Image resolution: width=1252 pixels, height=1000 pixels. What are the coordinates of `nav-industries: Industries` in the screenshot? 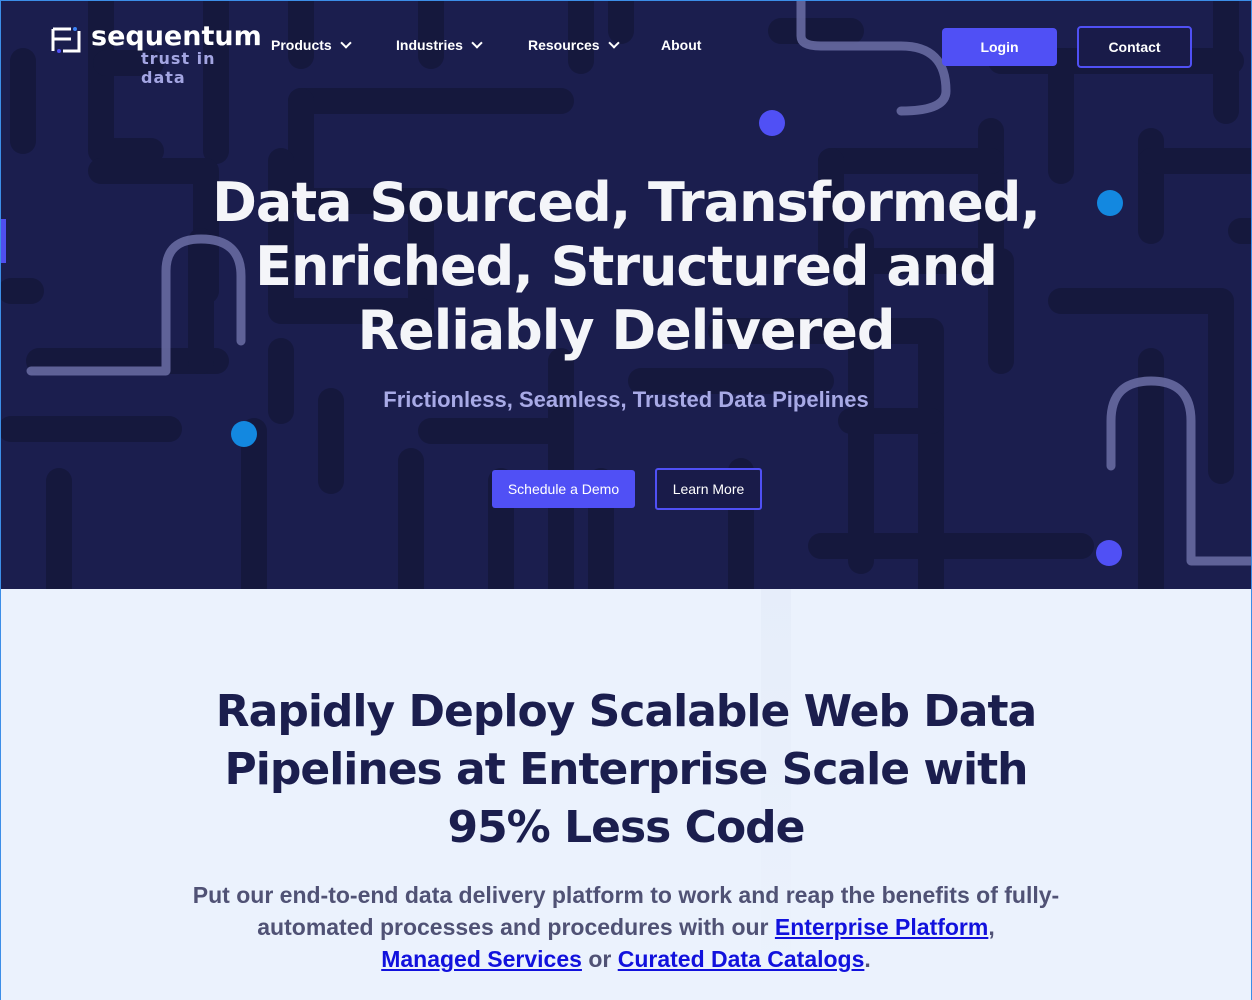 It's located at (439, 45).